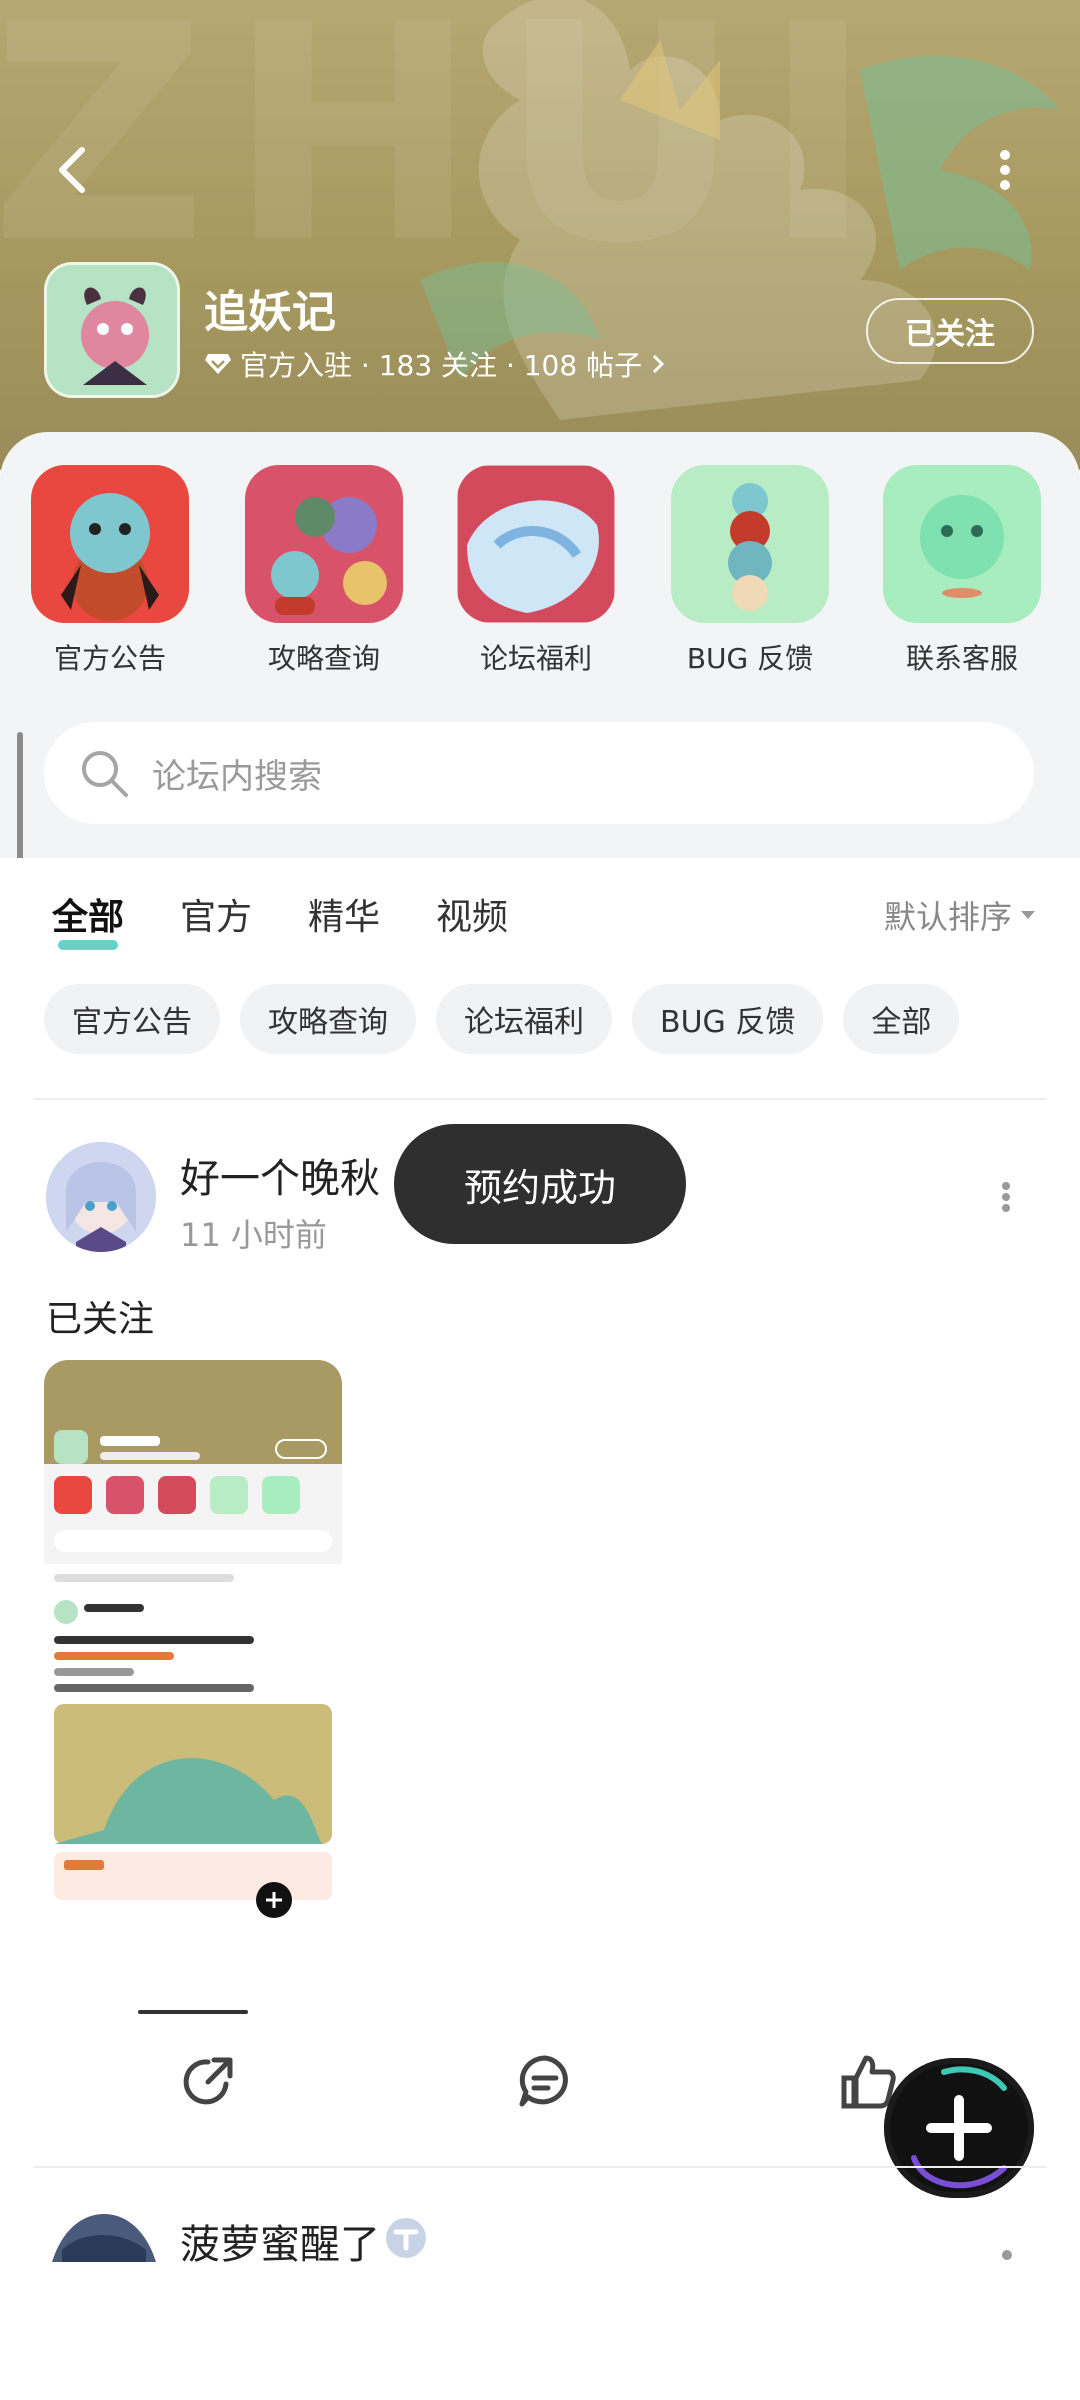  What do you see at coordinates (524, 1019) in the screenshot?
I see `chip-benefits: 论坛福利` at bounding box center [524, 1019].